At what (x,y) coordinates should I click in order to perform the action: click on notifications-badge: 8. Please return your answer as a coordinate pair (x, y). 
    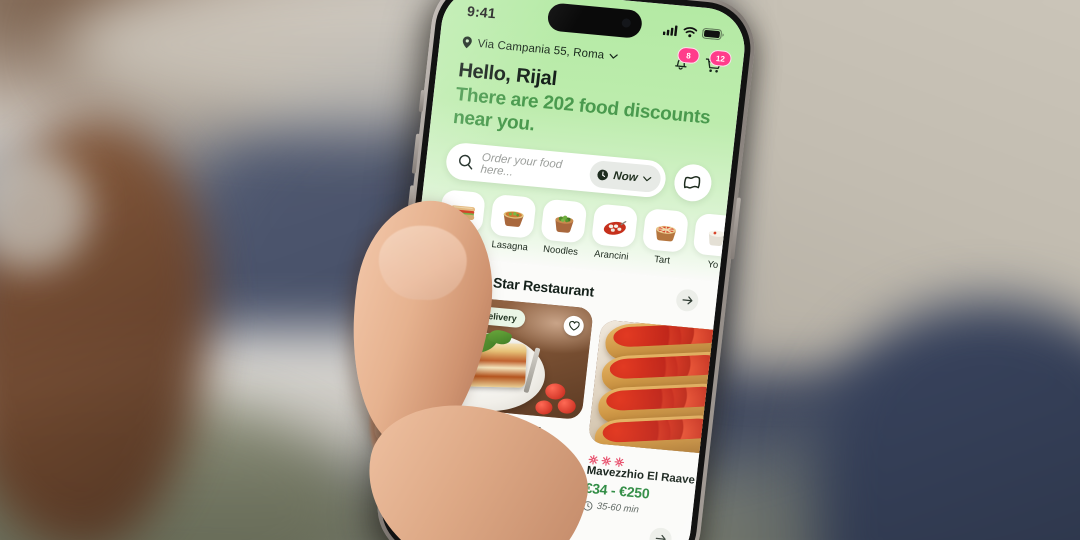
    Looking at the image, I should click on (688, 55).